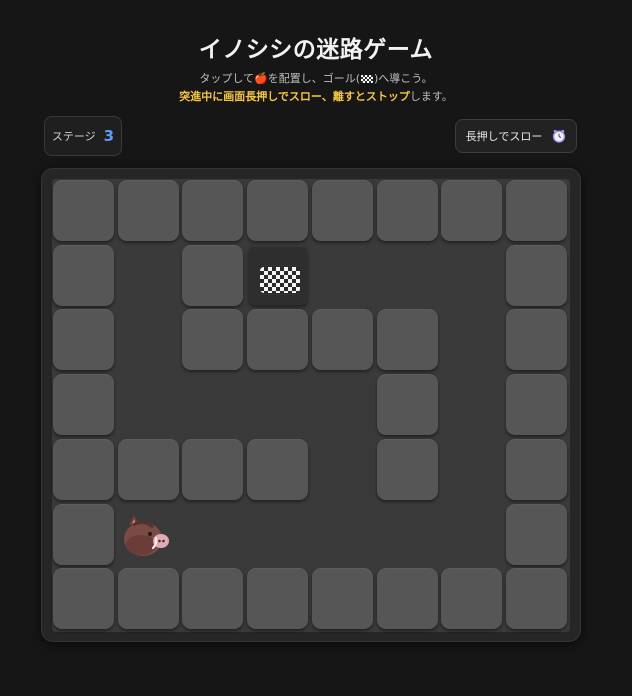 The height and width of the screenshot is (696, 632). What do you see at coordinates (504, 136) in the screenshot?
I see `slow-button-label: 長押しでスロー` at bounding box center [504, 136].